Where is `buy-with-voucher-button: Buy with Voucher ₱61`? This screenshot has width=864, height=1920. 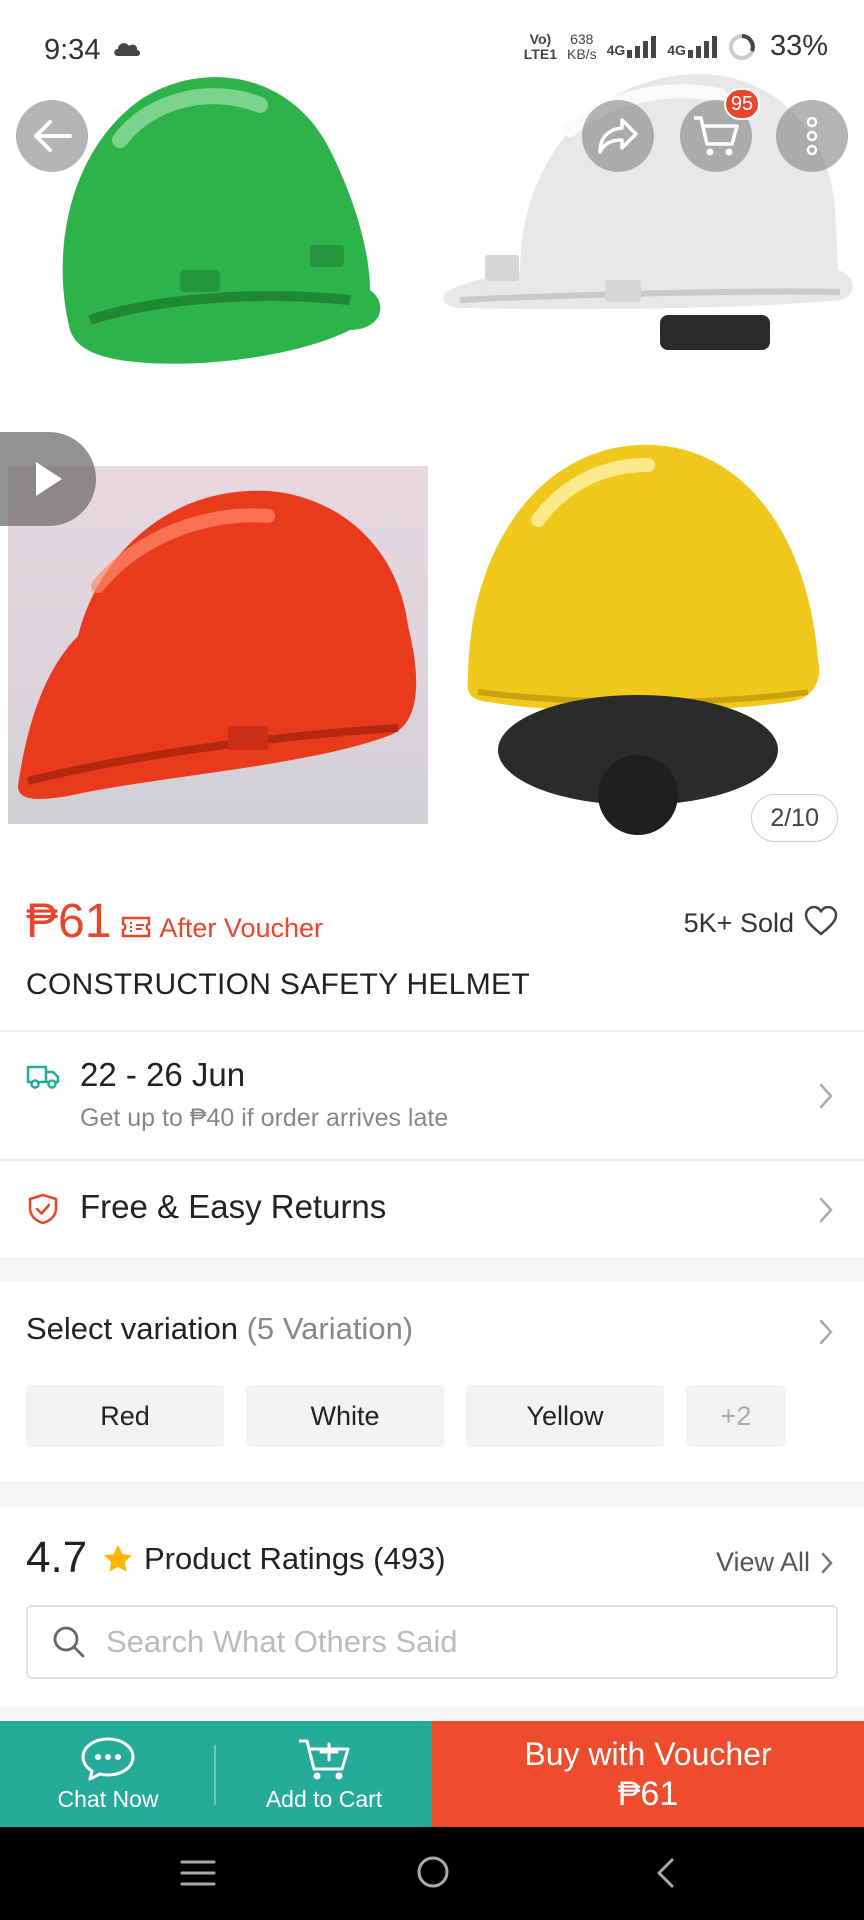 buy-with-voucher-button: Buy with Voucher ₱61 is located at coordinates (648, 1774).